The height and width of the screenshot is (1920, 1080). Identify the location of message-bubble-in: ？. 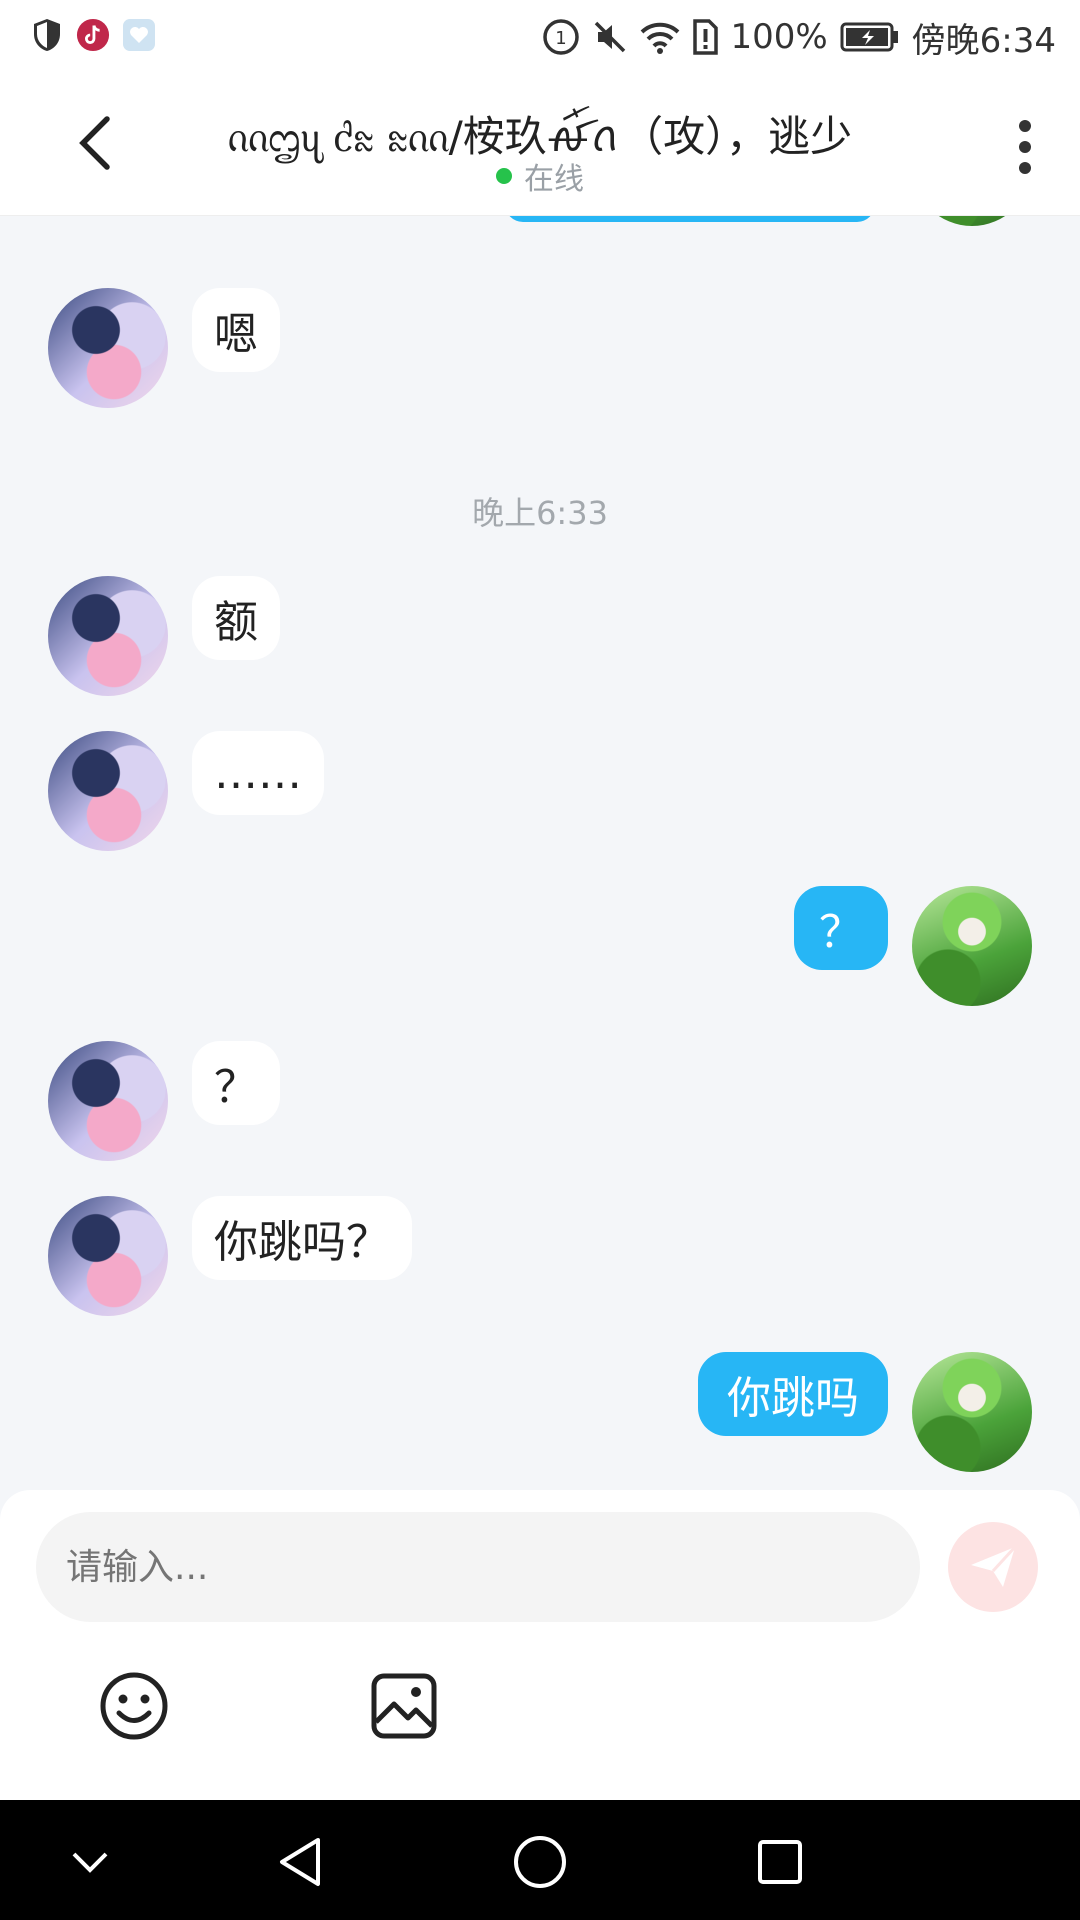
(236, 1083).